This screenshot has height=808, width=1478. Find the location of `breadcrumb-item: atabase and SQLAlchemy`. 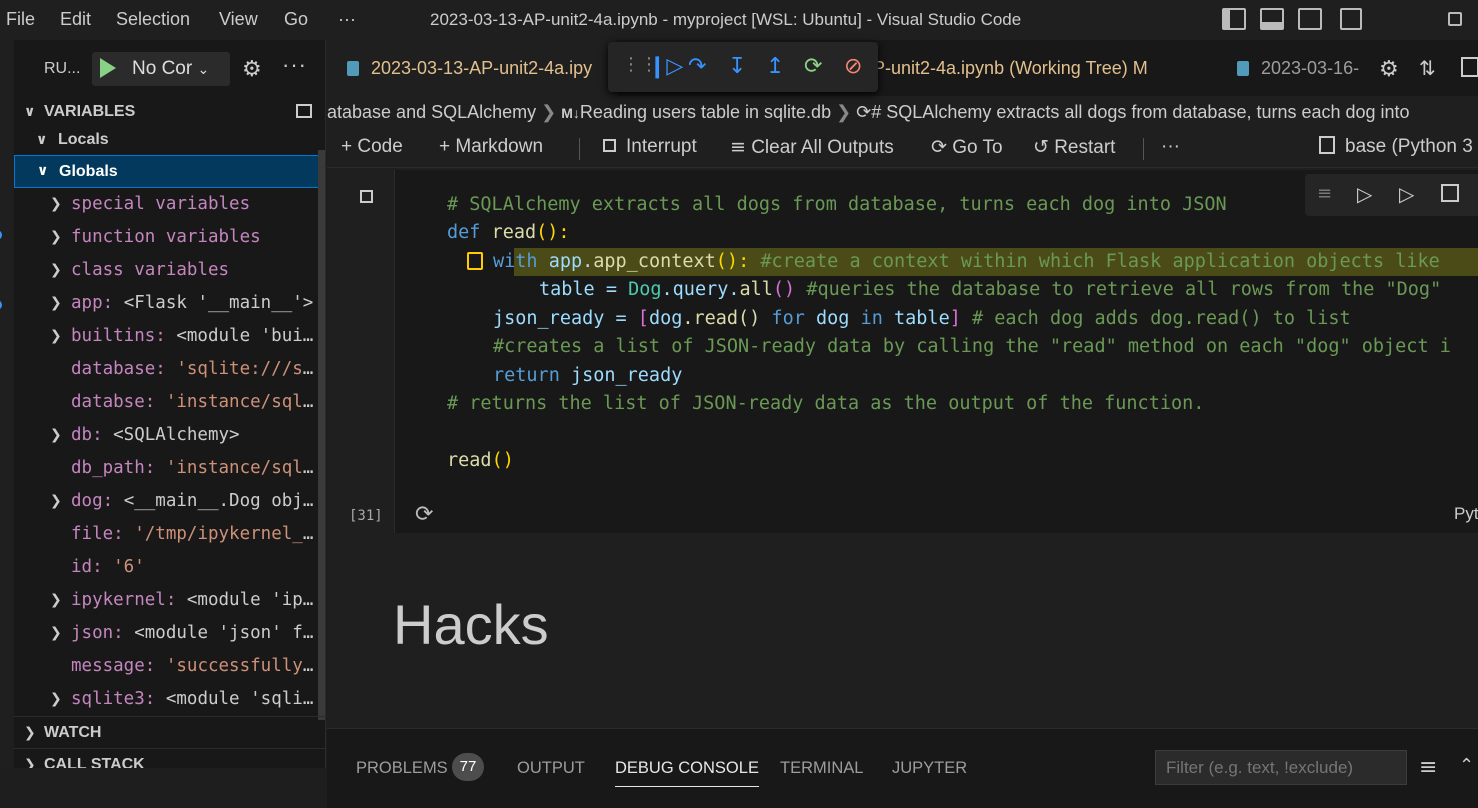

breadcrumb-item: atabase and SQLAlchemy is located at coordinates (431, 112).